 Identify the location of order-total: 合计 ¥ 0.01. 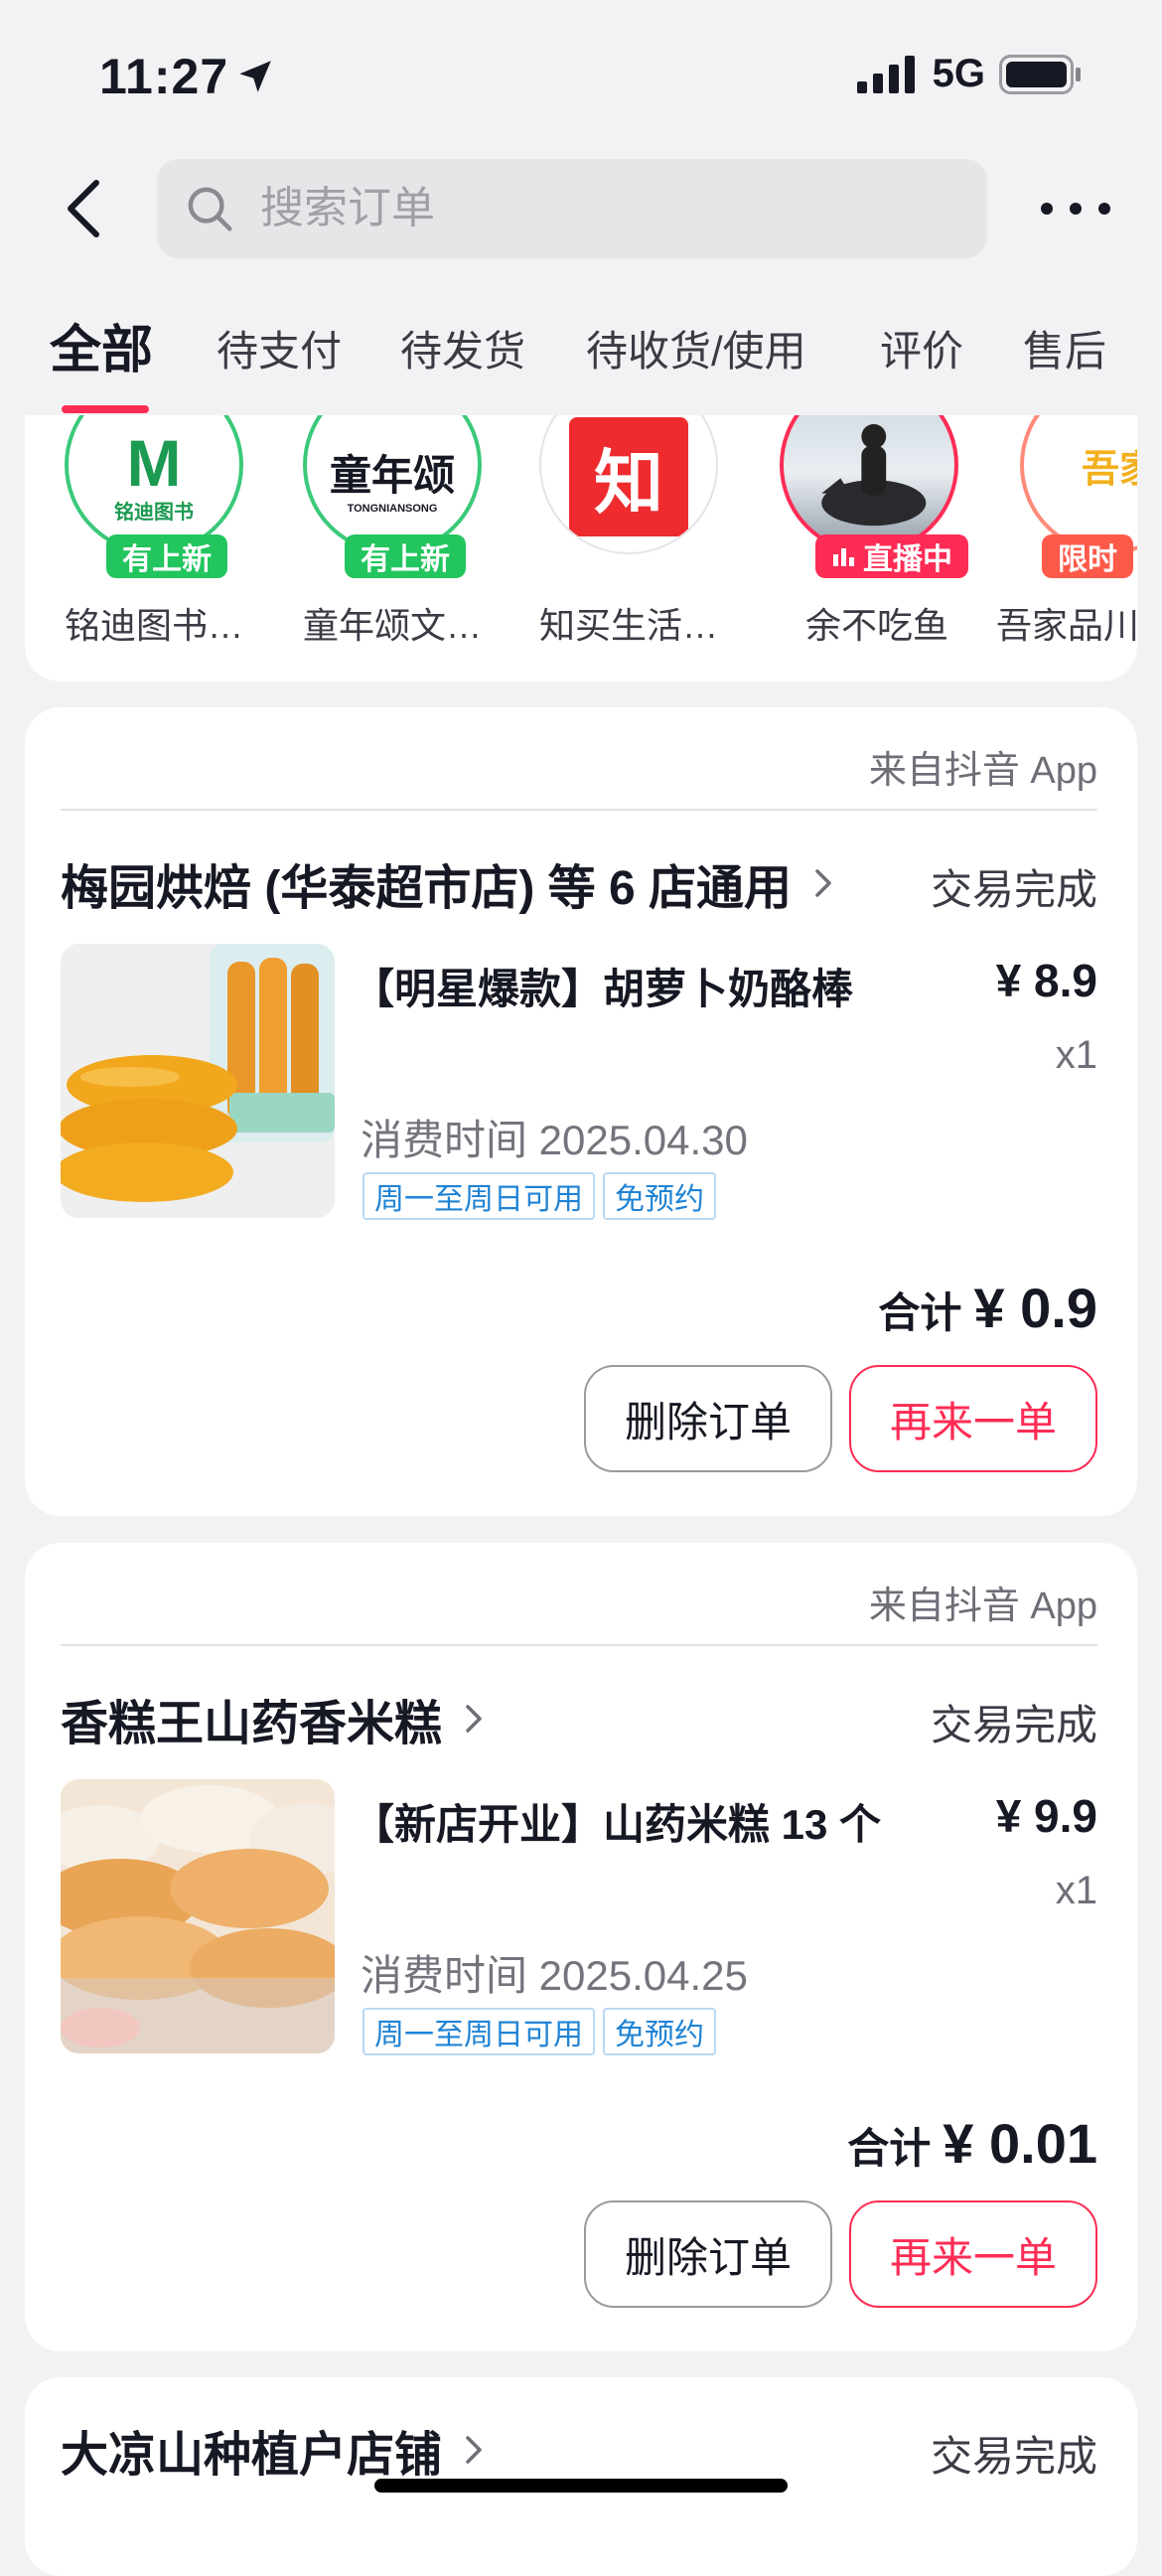
(972, 2143).